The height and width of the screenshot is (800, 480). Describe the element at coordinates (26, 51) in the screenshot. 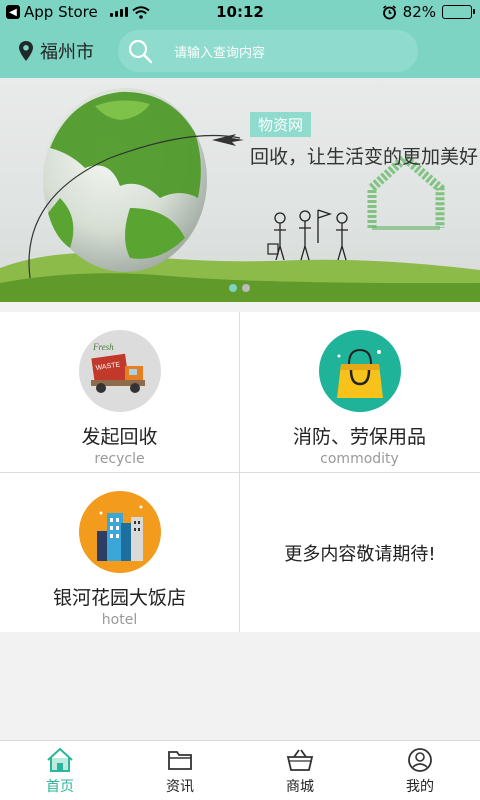

I see `location-pin-icon` at that location.